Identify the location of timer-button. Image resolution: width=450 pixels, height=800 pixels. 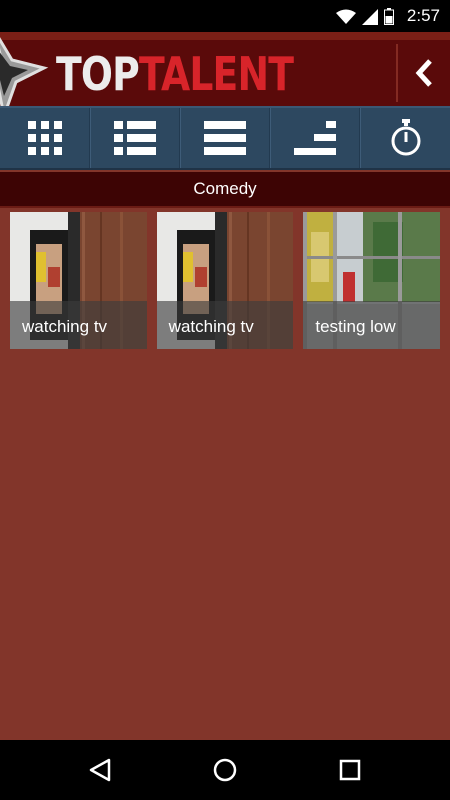
(405, 138).